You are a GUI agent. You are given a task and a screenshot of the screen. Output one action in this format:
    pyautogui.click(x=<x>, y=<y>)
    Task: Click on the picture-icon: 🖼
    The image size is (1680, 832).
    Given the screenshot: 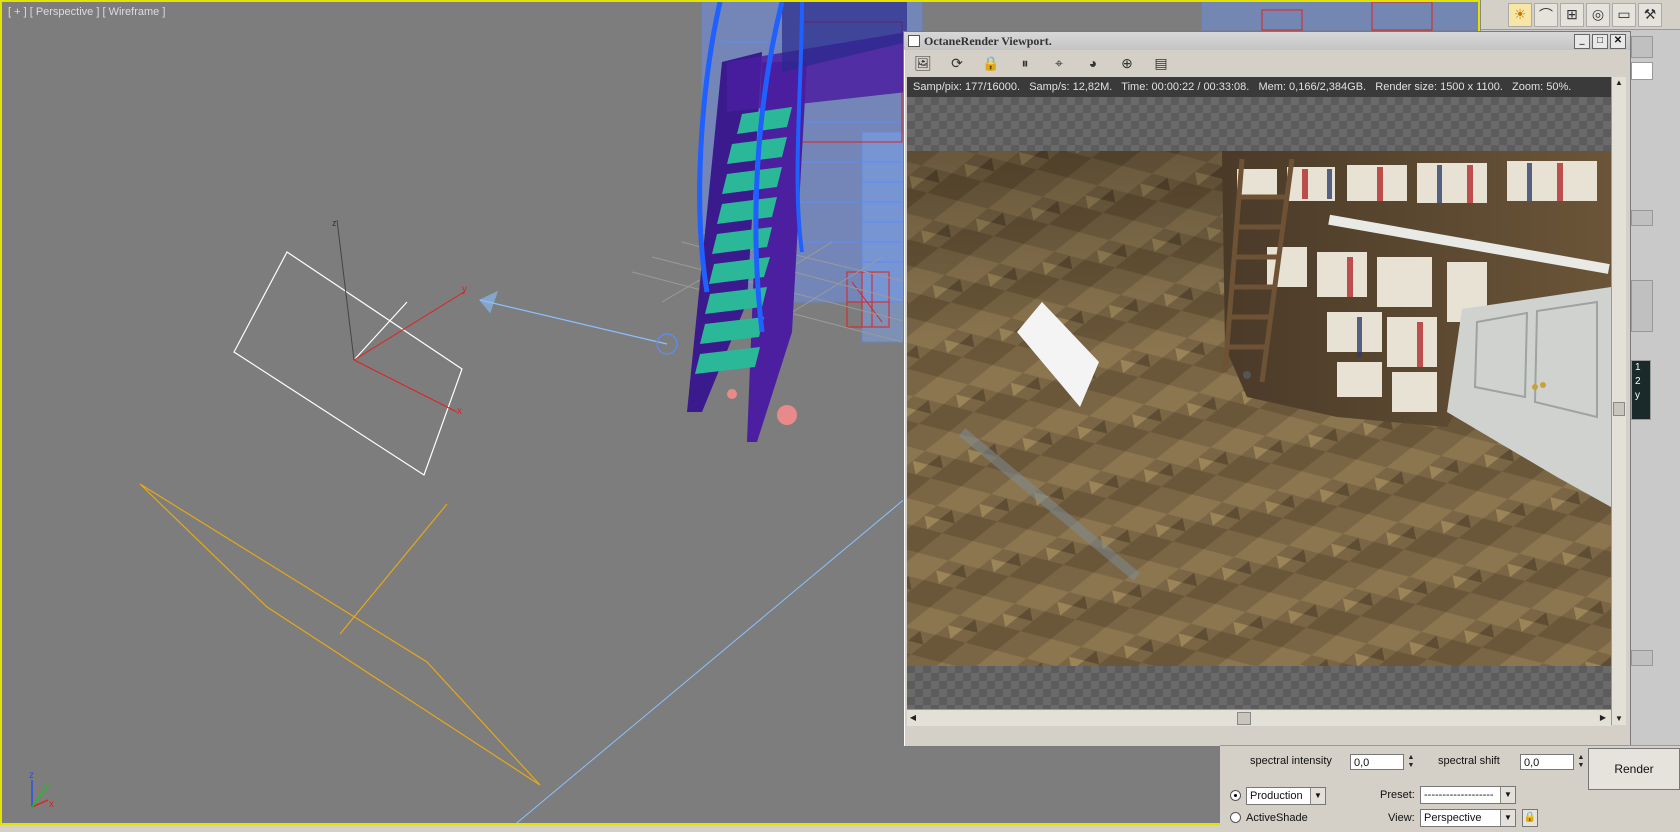 What is the action you would take?
    pyautogui.click(x=923, y=63)
    